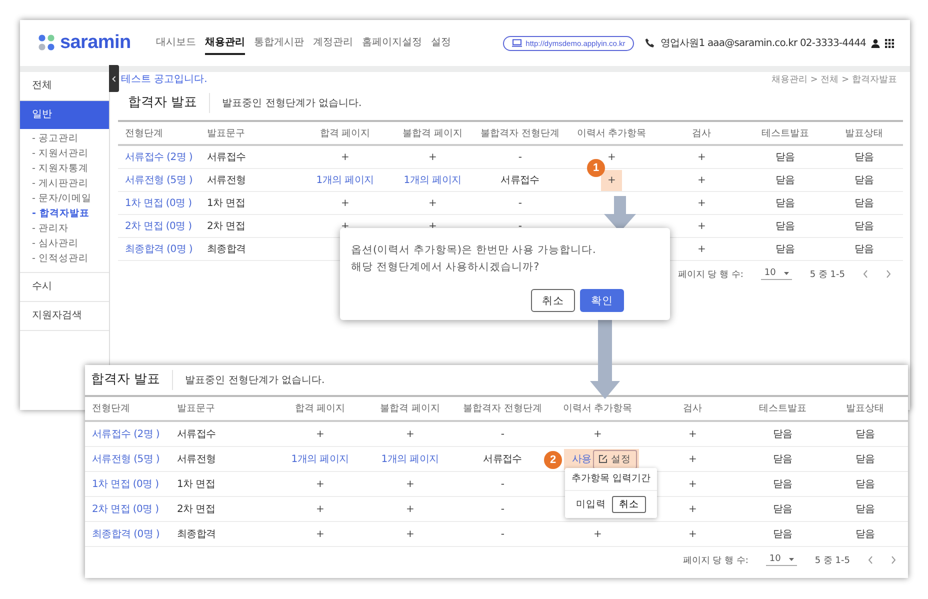 This screenshot has width=928, height=599. I want to click on column-header: 합격 페이지, so click(320, 409).